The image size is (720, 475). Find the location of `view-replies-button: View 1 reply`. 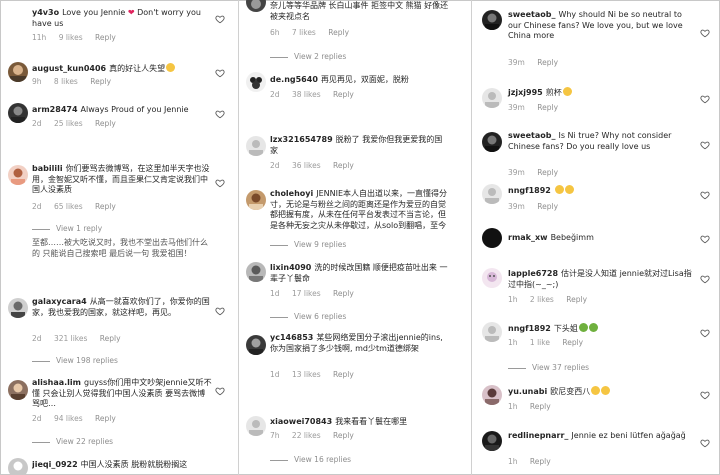

view-replies-button: View 1 reply is located at coordinates (67, 228).